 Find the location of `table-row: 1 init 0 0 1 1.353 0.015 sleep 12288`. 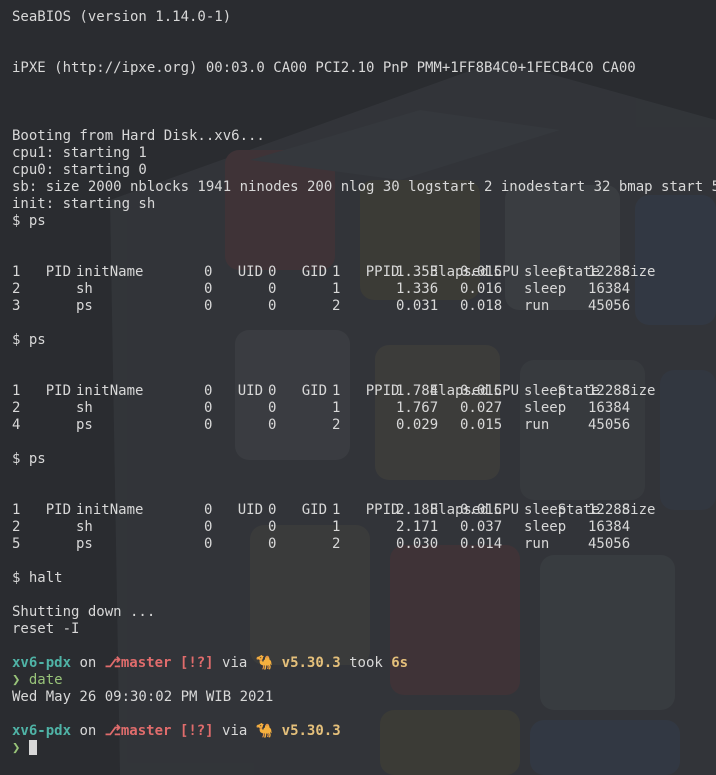

table-row: 1 init 0 0 1 1.353 0.015 sleep 12288 is located at coordinates (321, 272).